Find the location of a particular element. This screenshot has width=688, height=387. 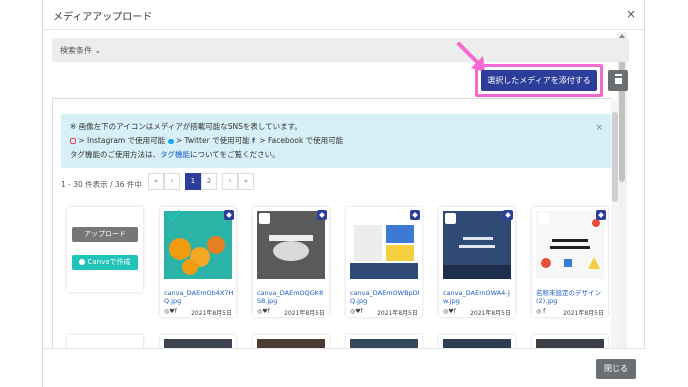

delete-button is located at coordinates (618, 80).